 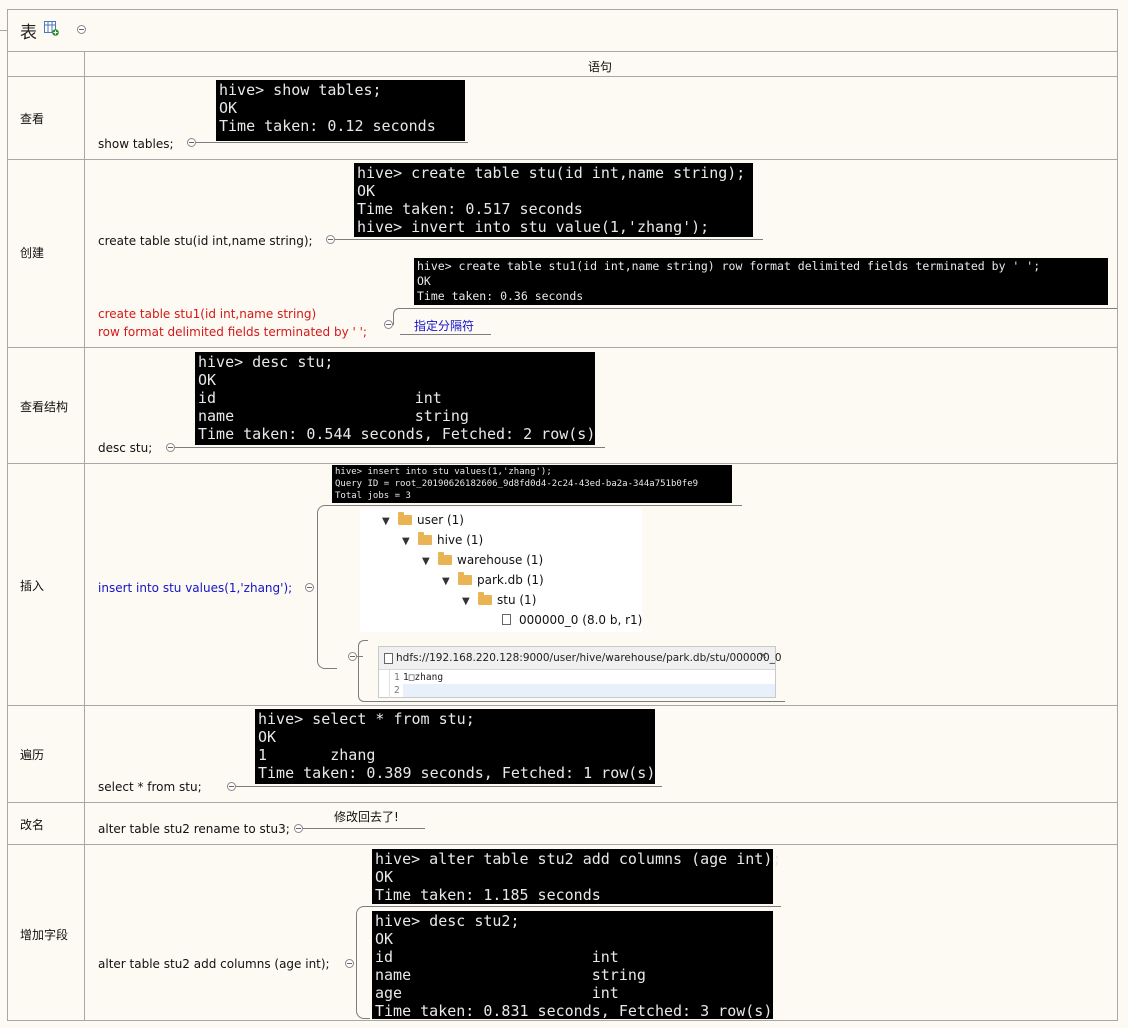 I want to click on statement-create-table: create table stu(id int,name string);, so click(x=205, y=241).